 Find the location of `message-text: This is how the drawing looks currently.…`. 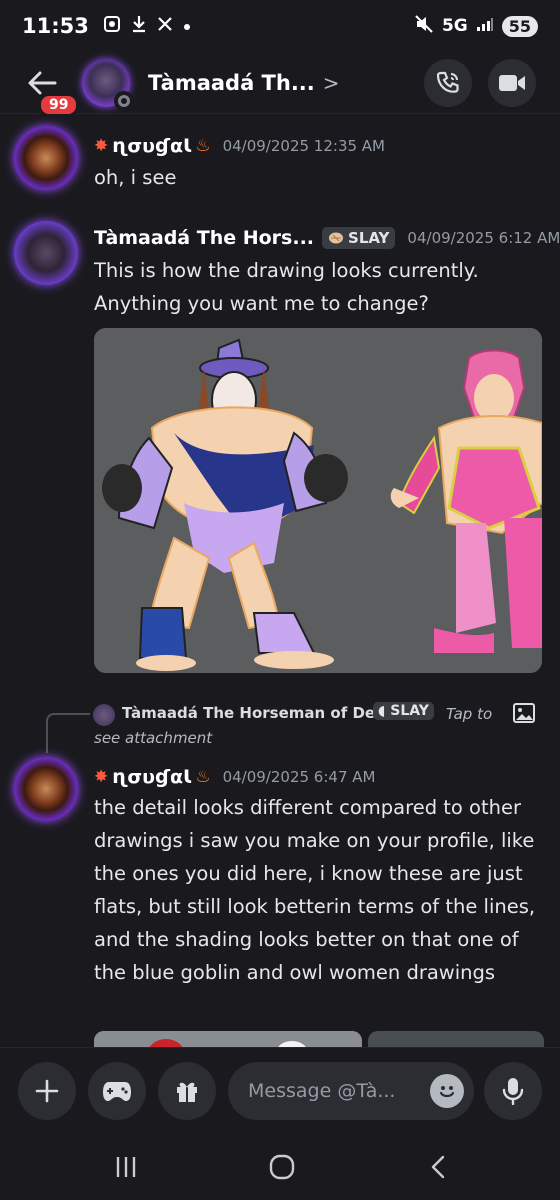

message-text: This is how the drawing looks currently.… is located at coordinates (286, 287).